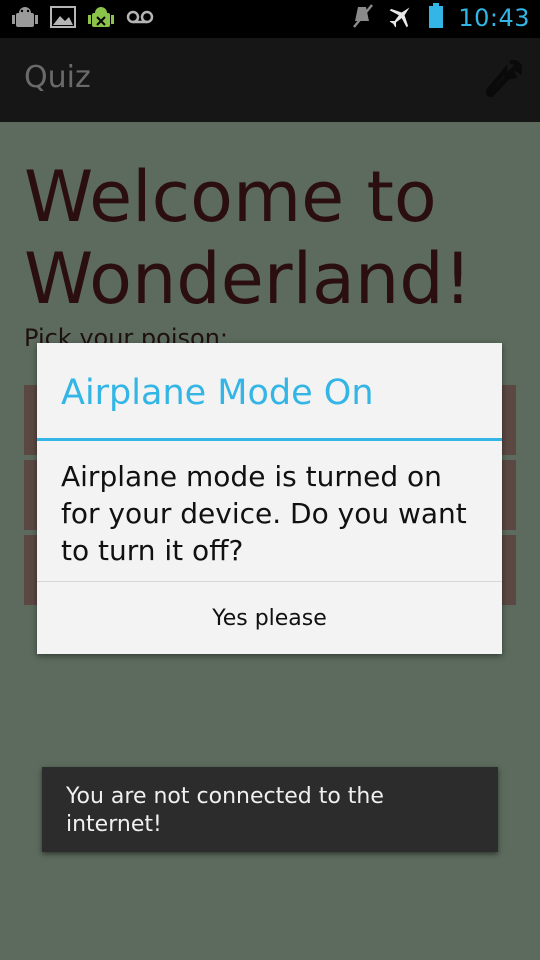  What do you see at coordinates (248, 238) in the screenshot?
I see `welcome-heading: Welcome to Wonderland!` at bounding box center [248, 238].